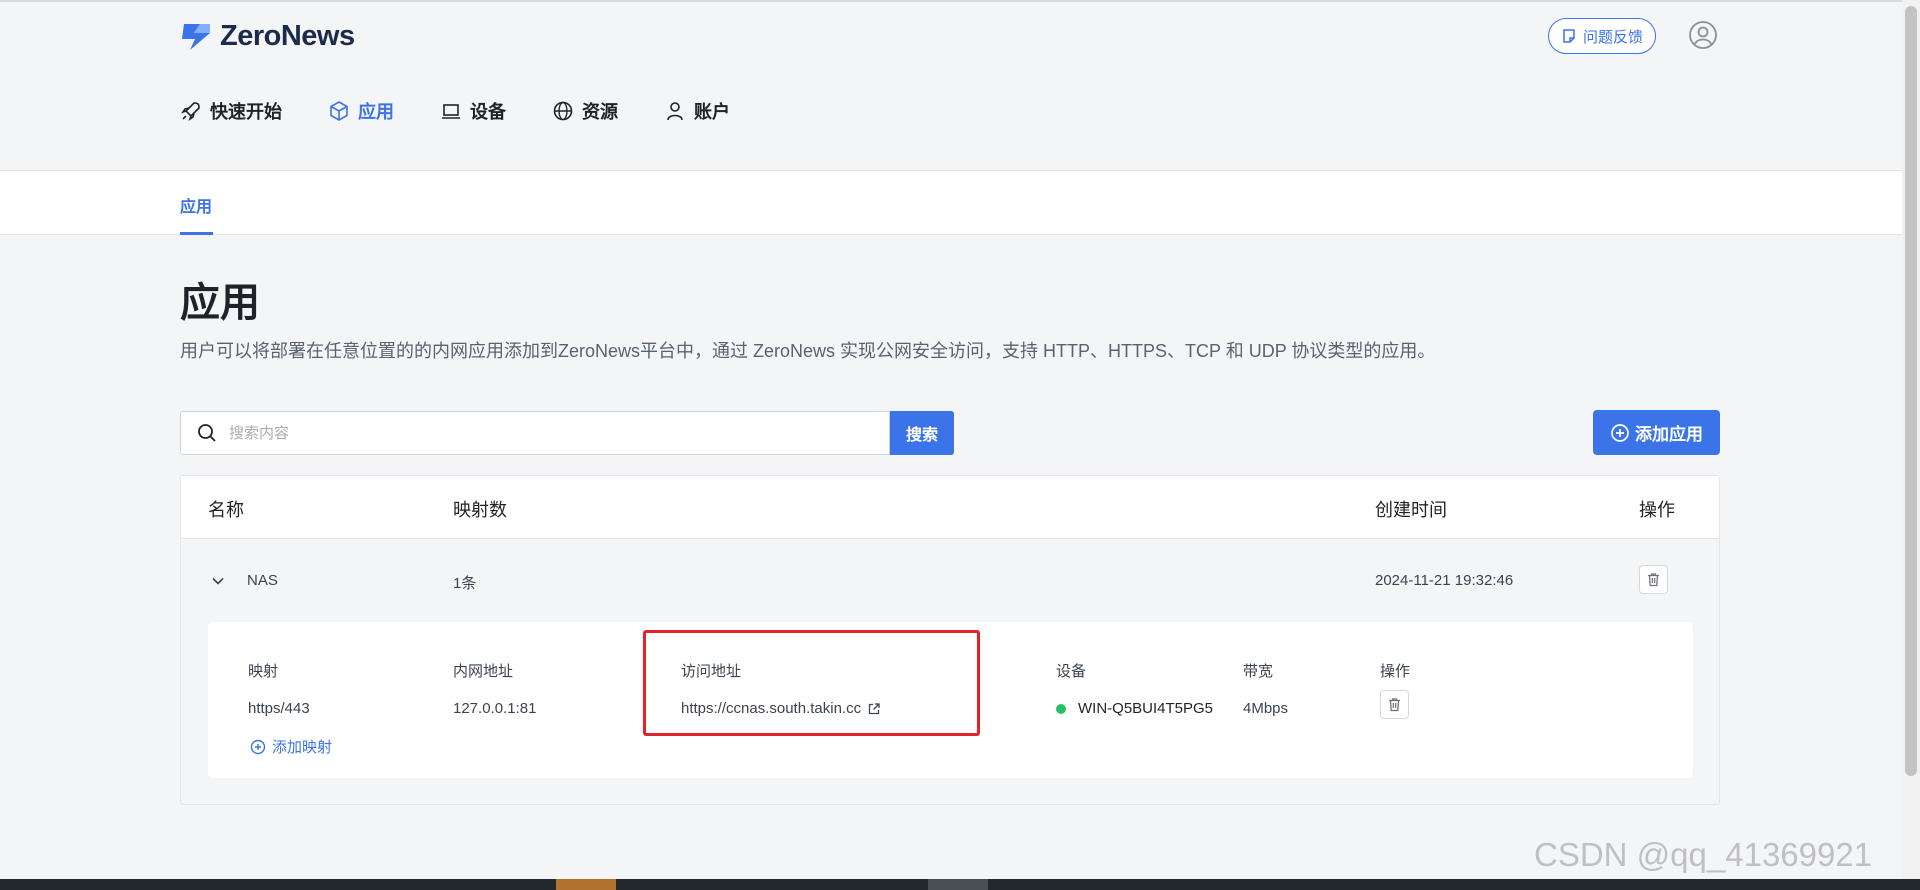 The width and height of the screenshot is (1920, 890). Describe the element at coordinates (488, 112) in the screenshot. I see `nav-label: 设备` at that location.